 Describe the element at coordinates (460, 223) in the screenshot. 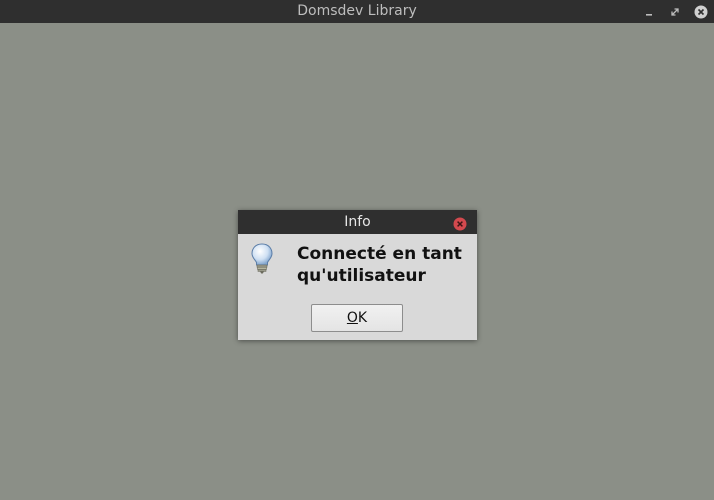

I see `dialog-close-icon` at that location.